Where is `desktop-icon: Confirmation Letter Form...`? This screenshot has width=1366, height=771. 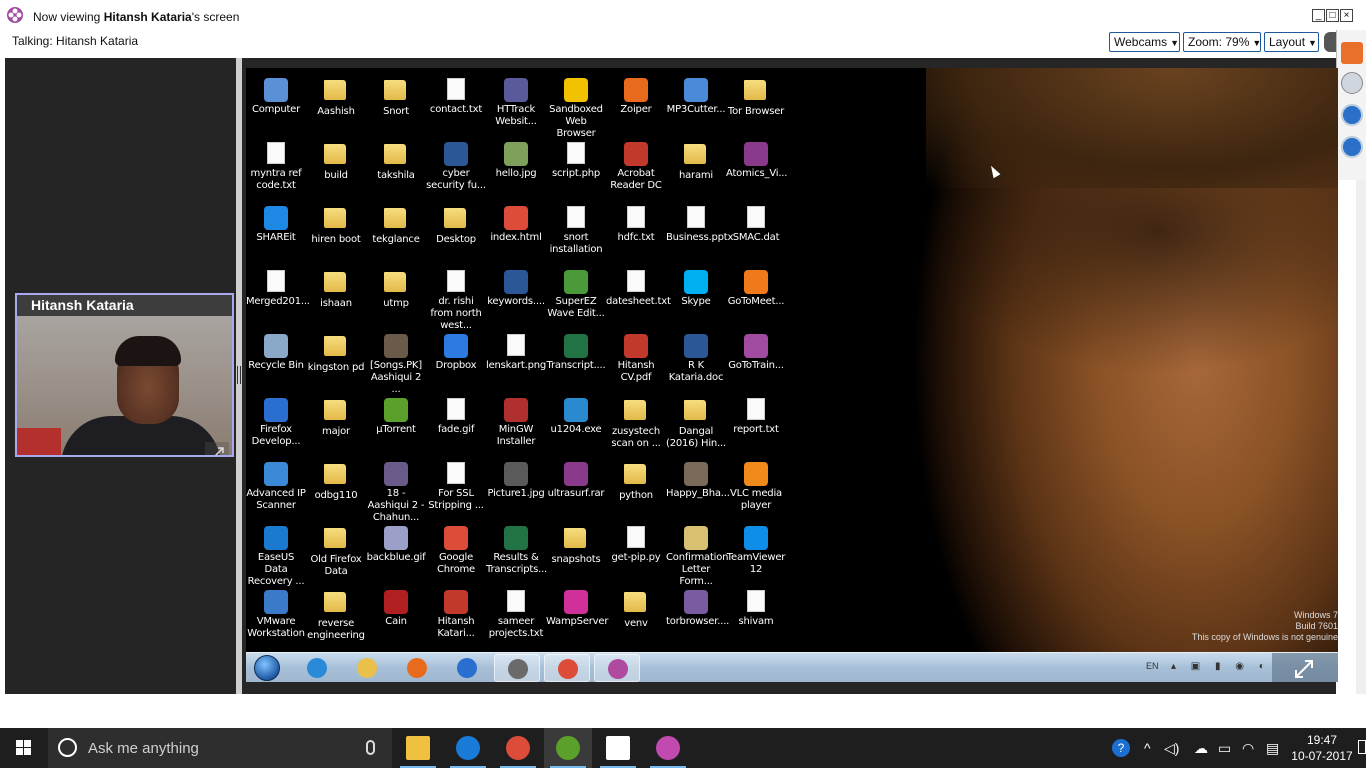 desktop-icon: Confirmation Letter Form... is located at coordinates (697, 553).